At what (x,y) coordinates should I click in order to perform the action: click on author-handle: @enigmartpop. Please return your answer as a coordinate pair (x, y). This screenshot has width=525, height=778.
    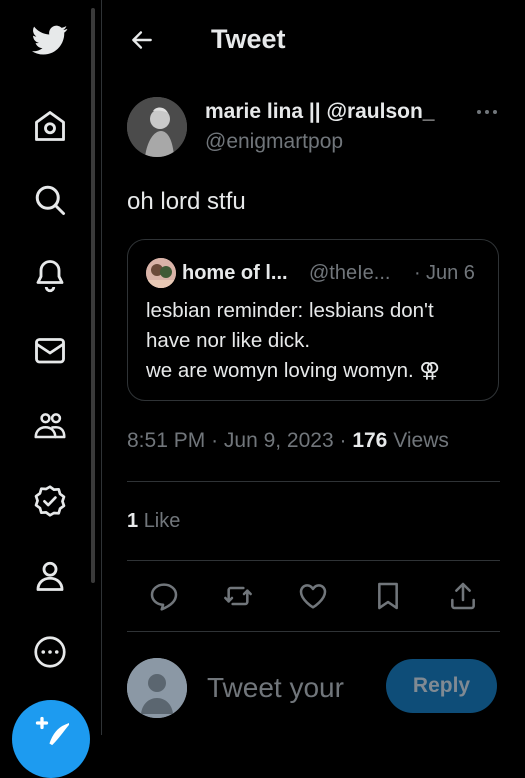
    Looking at the image, I should click on (274, 142).